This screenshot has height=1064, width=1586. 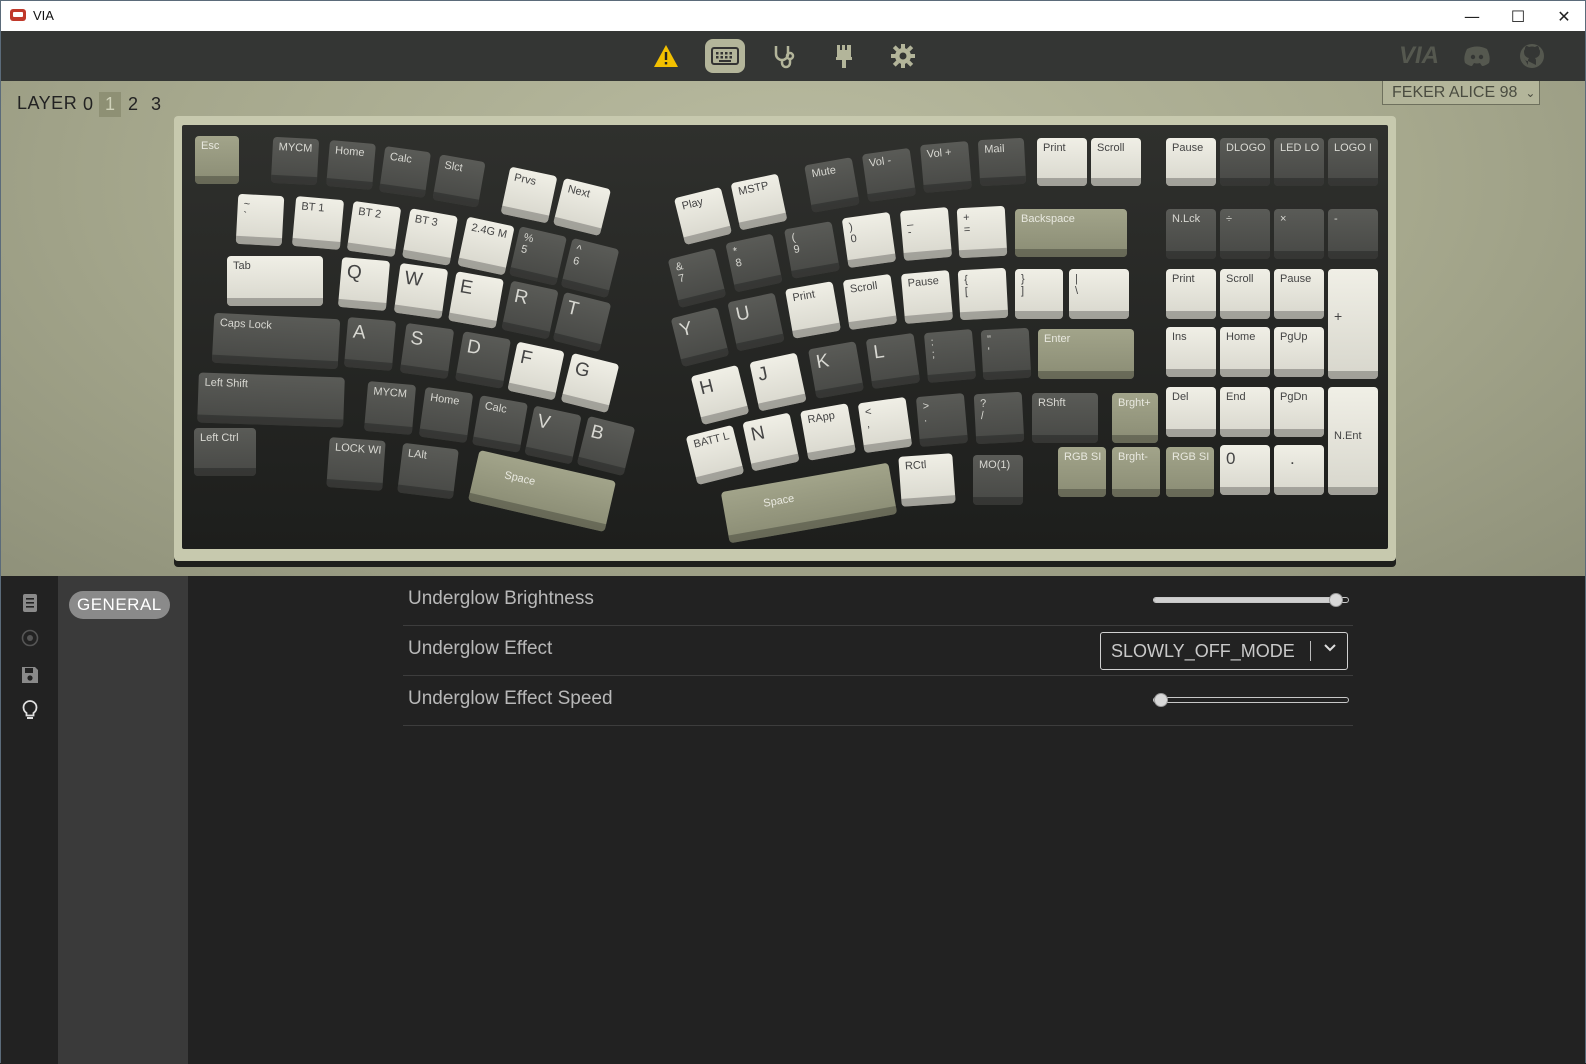 What do you see at coordinates (809, 503) in the screenshot?
I see `key-space-right: Space` at bounding box center [809, 503].